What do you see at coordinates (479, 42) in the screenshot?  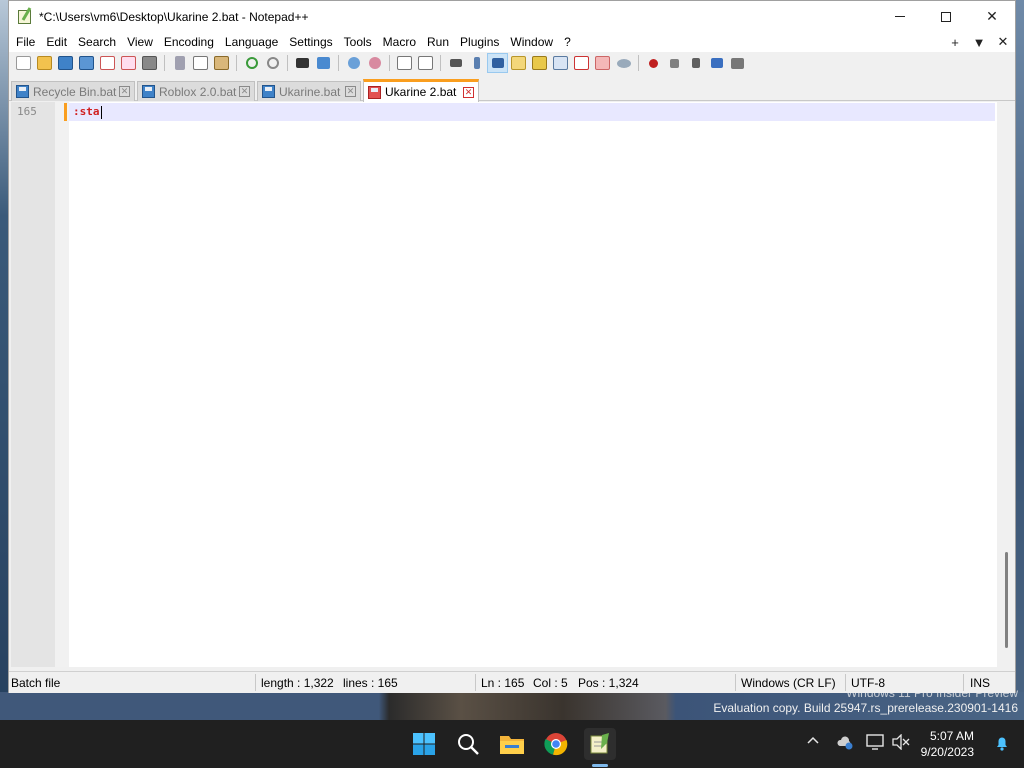 I see `menu-plugins: Plugins` at bounding box center [479, 42].